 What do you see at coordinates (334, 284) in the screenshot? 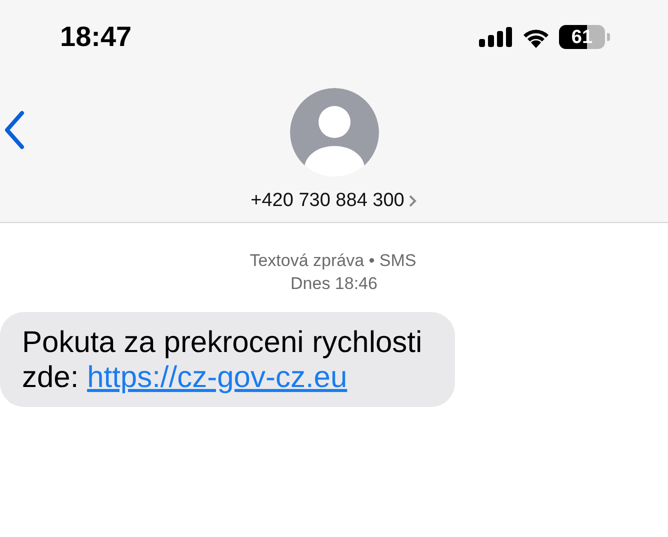
I see `message-timestamp: Dnes 18:46` at bounding box center [334, 284].